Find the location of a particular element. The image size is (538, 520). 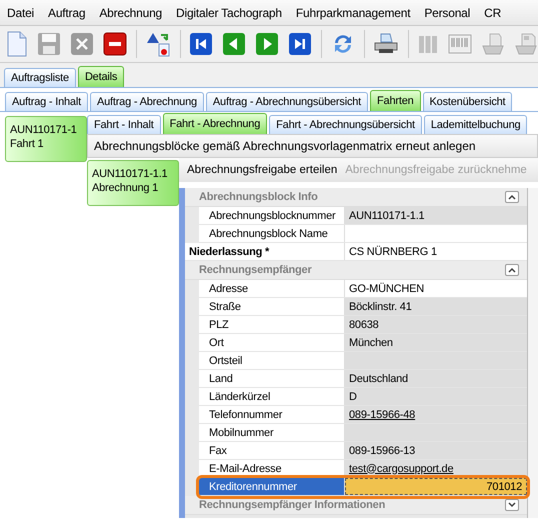

menu-item: Auftrag is located at coordinates (66, 13).